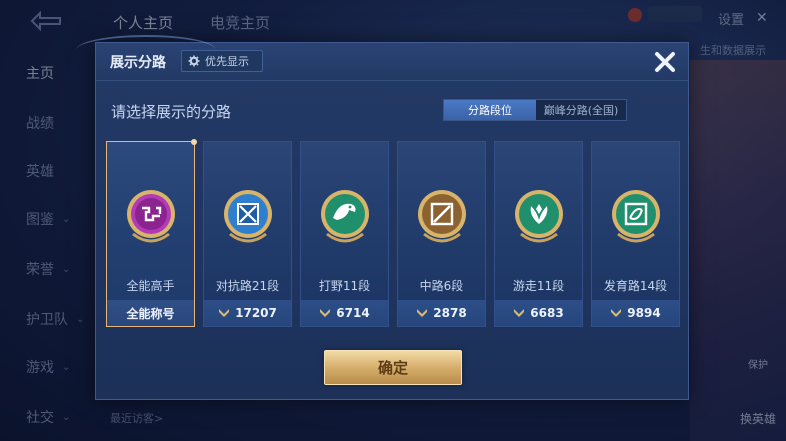  I want to click on lane-footer-text: 全能称号, so click(150, 313).